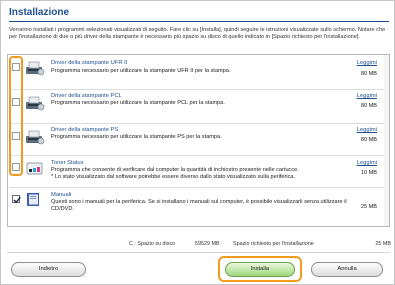  I want to click on checkbox-manuals, so click(16, 199).